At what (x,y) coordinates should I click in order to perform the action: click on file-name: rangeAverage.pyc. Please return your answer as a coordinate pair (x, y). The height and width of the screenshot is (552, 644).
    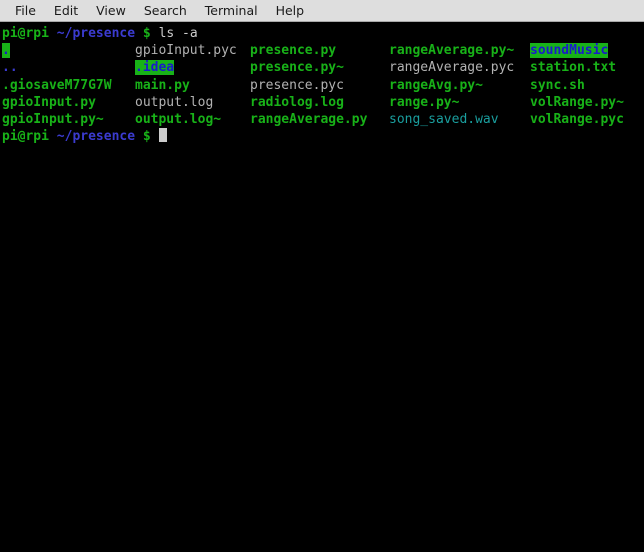
    Looking at the image, I should click on (452, 68).